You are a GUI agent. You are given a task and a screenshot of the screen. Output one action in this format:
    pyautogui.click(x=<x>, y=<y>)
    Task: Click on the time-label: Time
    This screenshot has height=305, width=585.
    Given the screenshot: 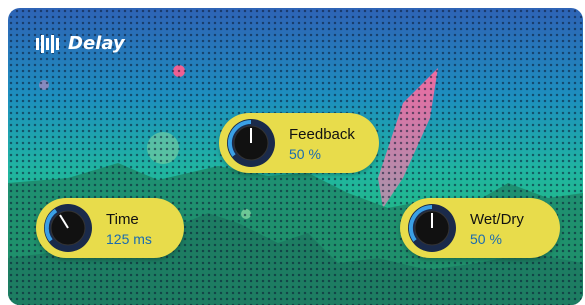 What is the action you would take?
    pyautogui.click(x=122, y=219)
    